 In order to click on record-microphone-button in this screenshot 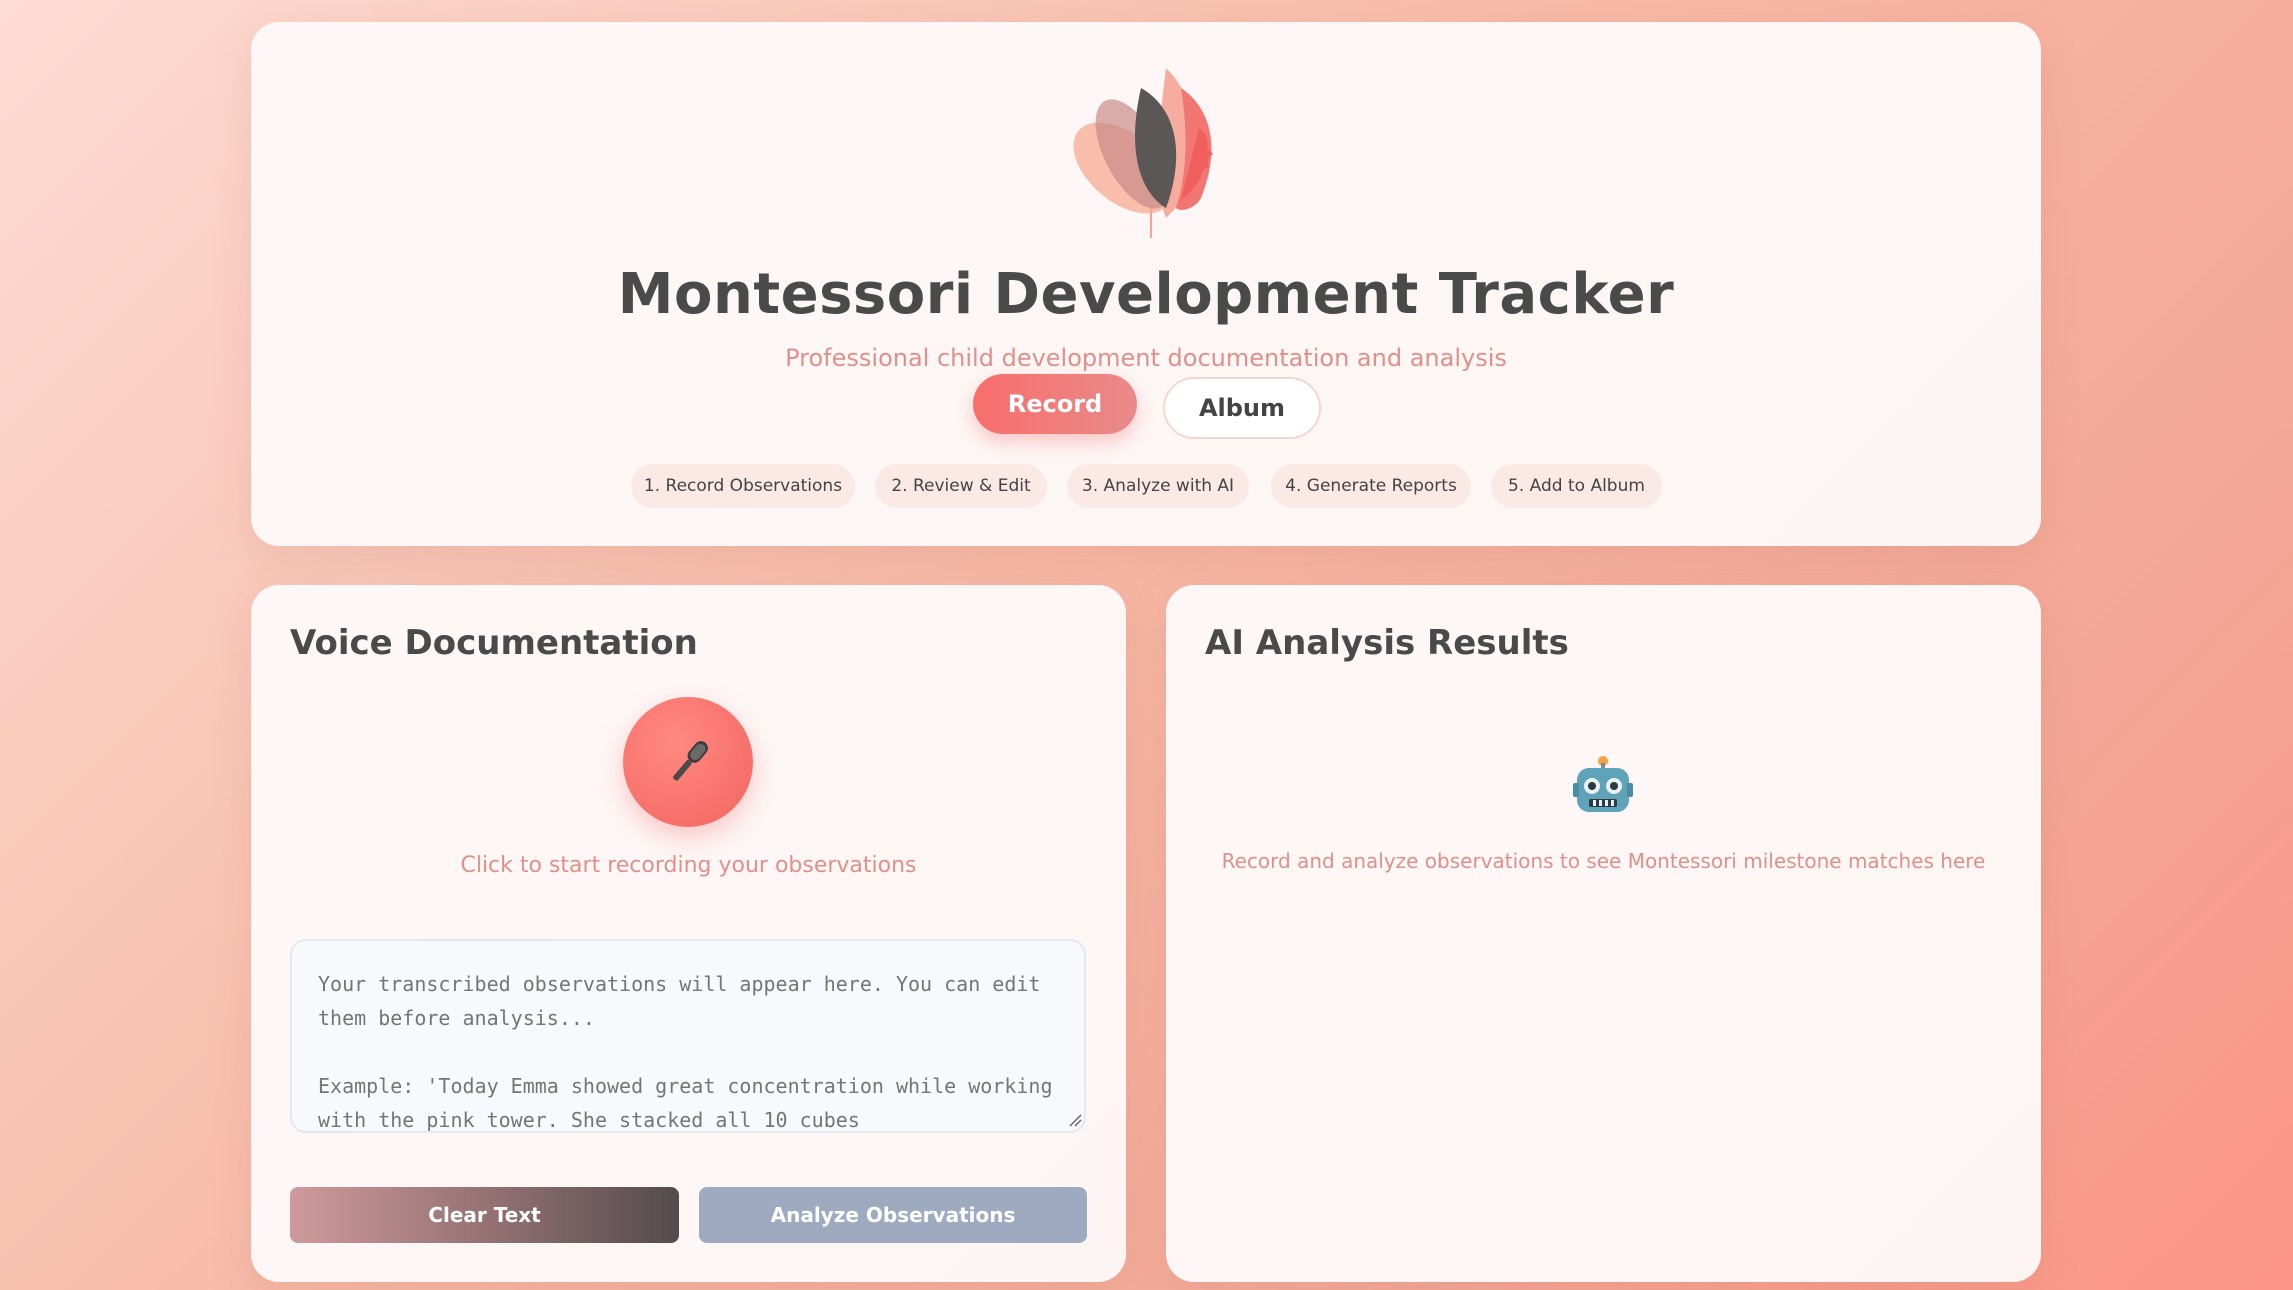, I will do `click(688, 762)`.